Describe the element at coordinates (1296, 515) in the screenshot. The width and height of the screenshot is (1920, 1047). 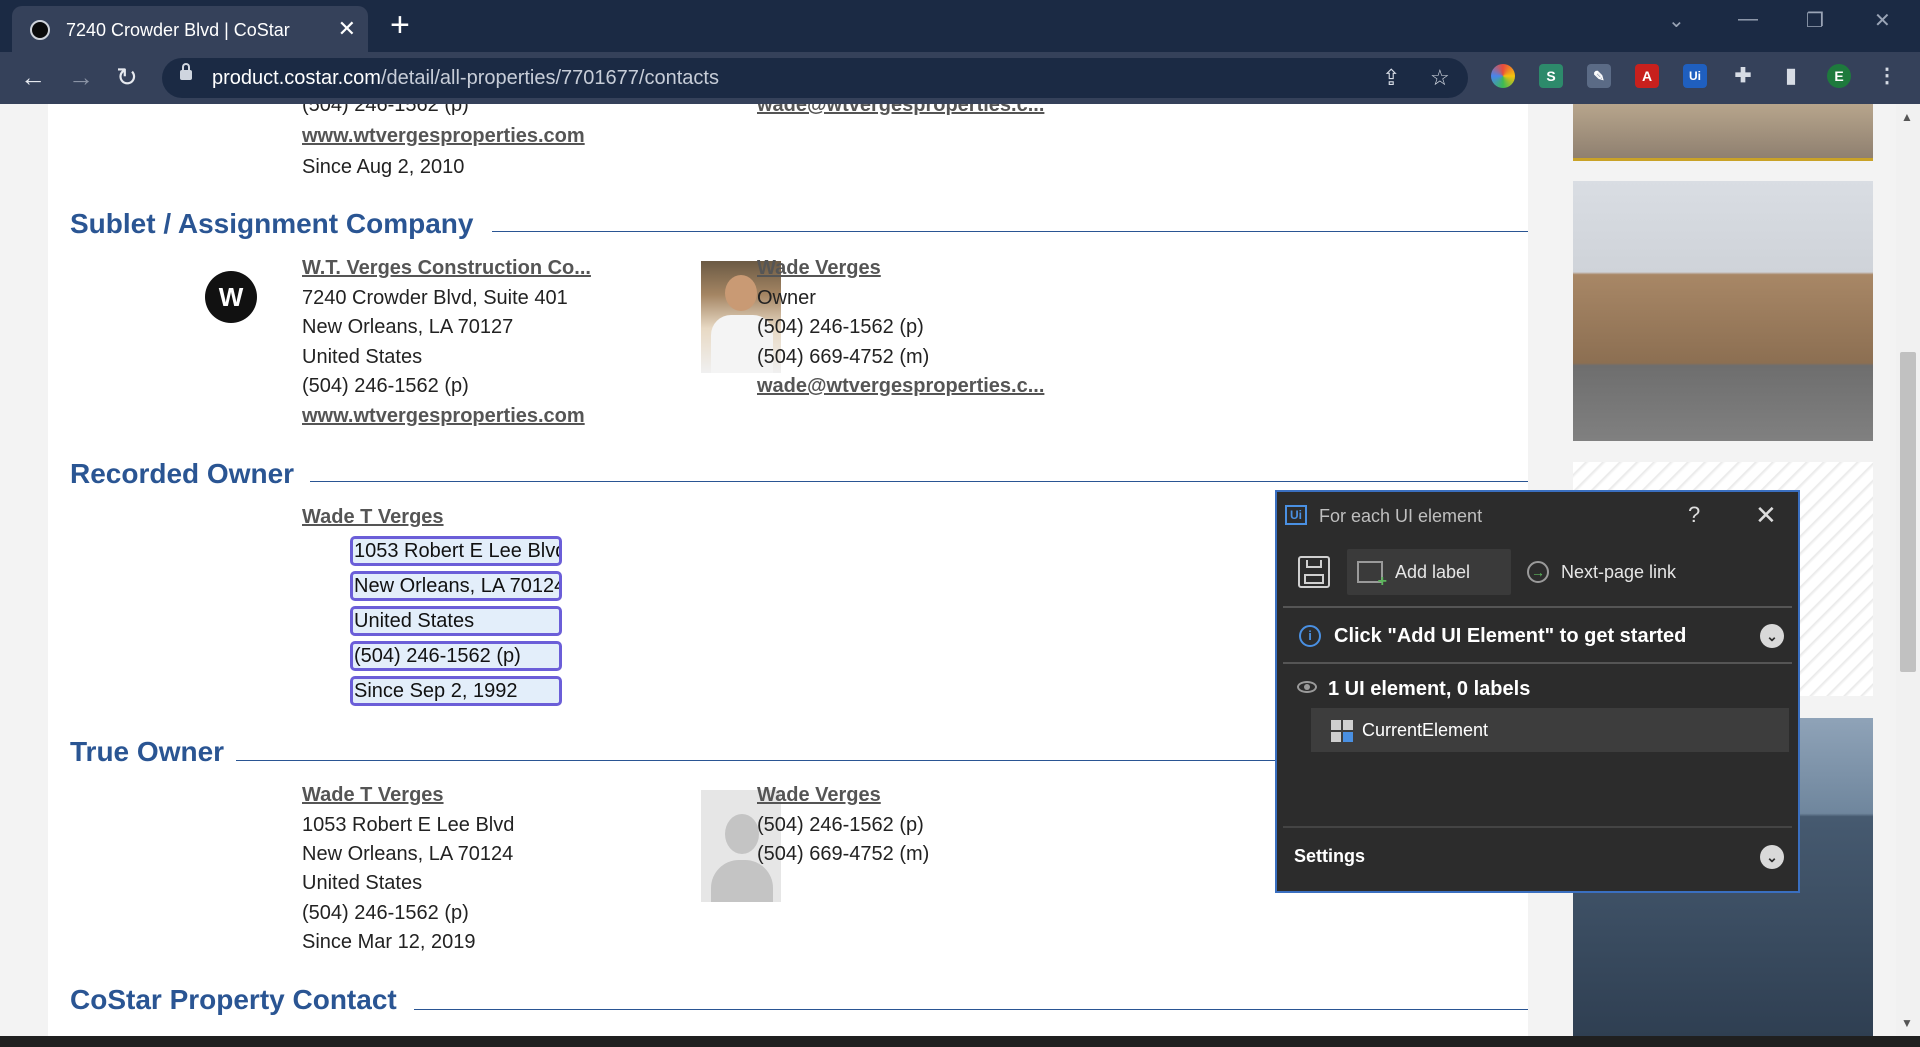
I see `uipath-logo-icon: Ui` at that location.